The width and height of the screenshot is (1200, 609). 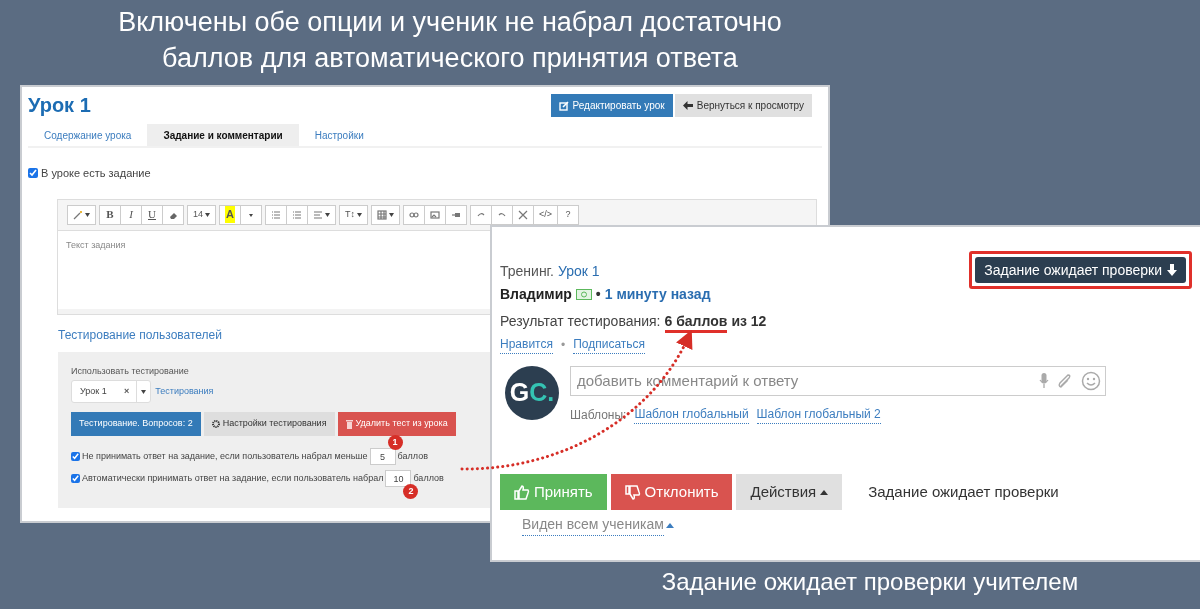 What do you see at coordinates (1044, 381) in the screenshot?
I see `microphone-icon` at bounding box center [1044, 381].